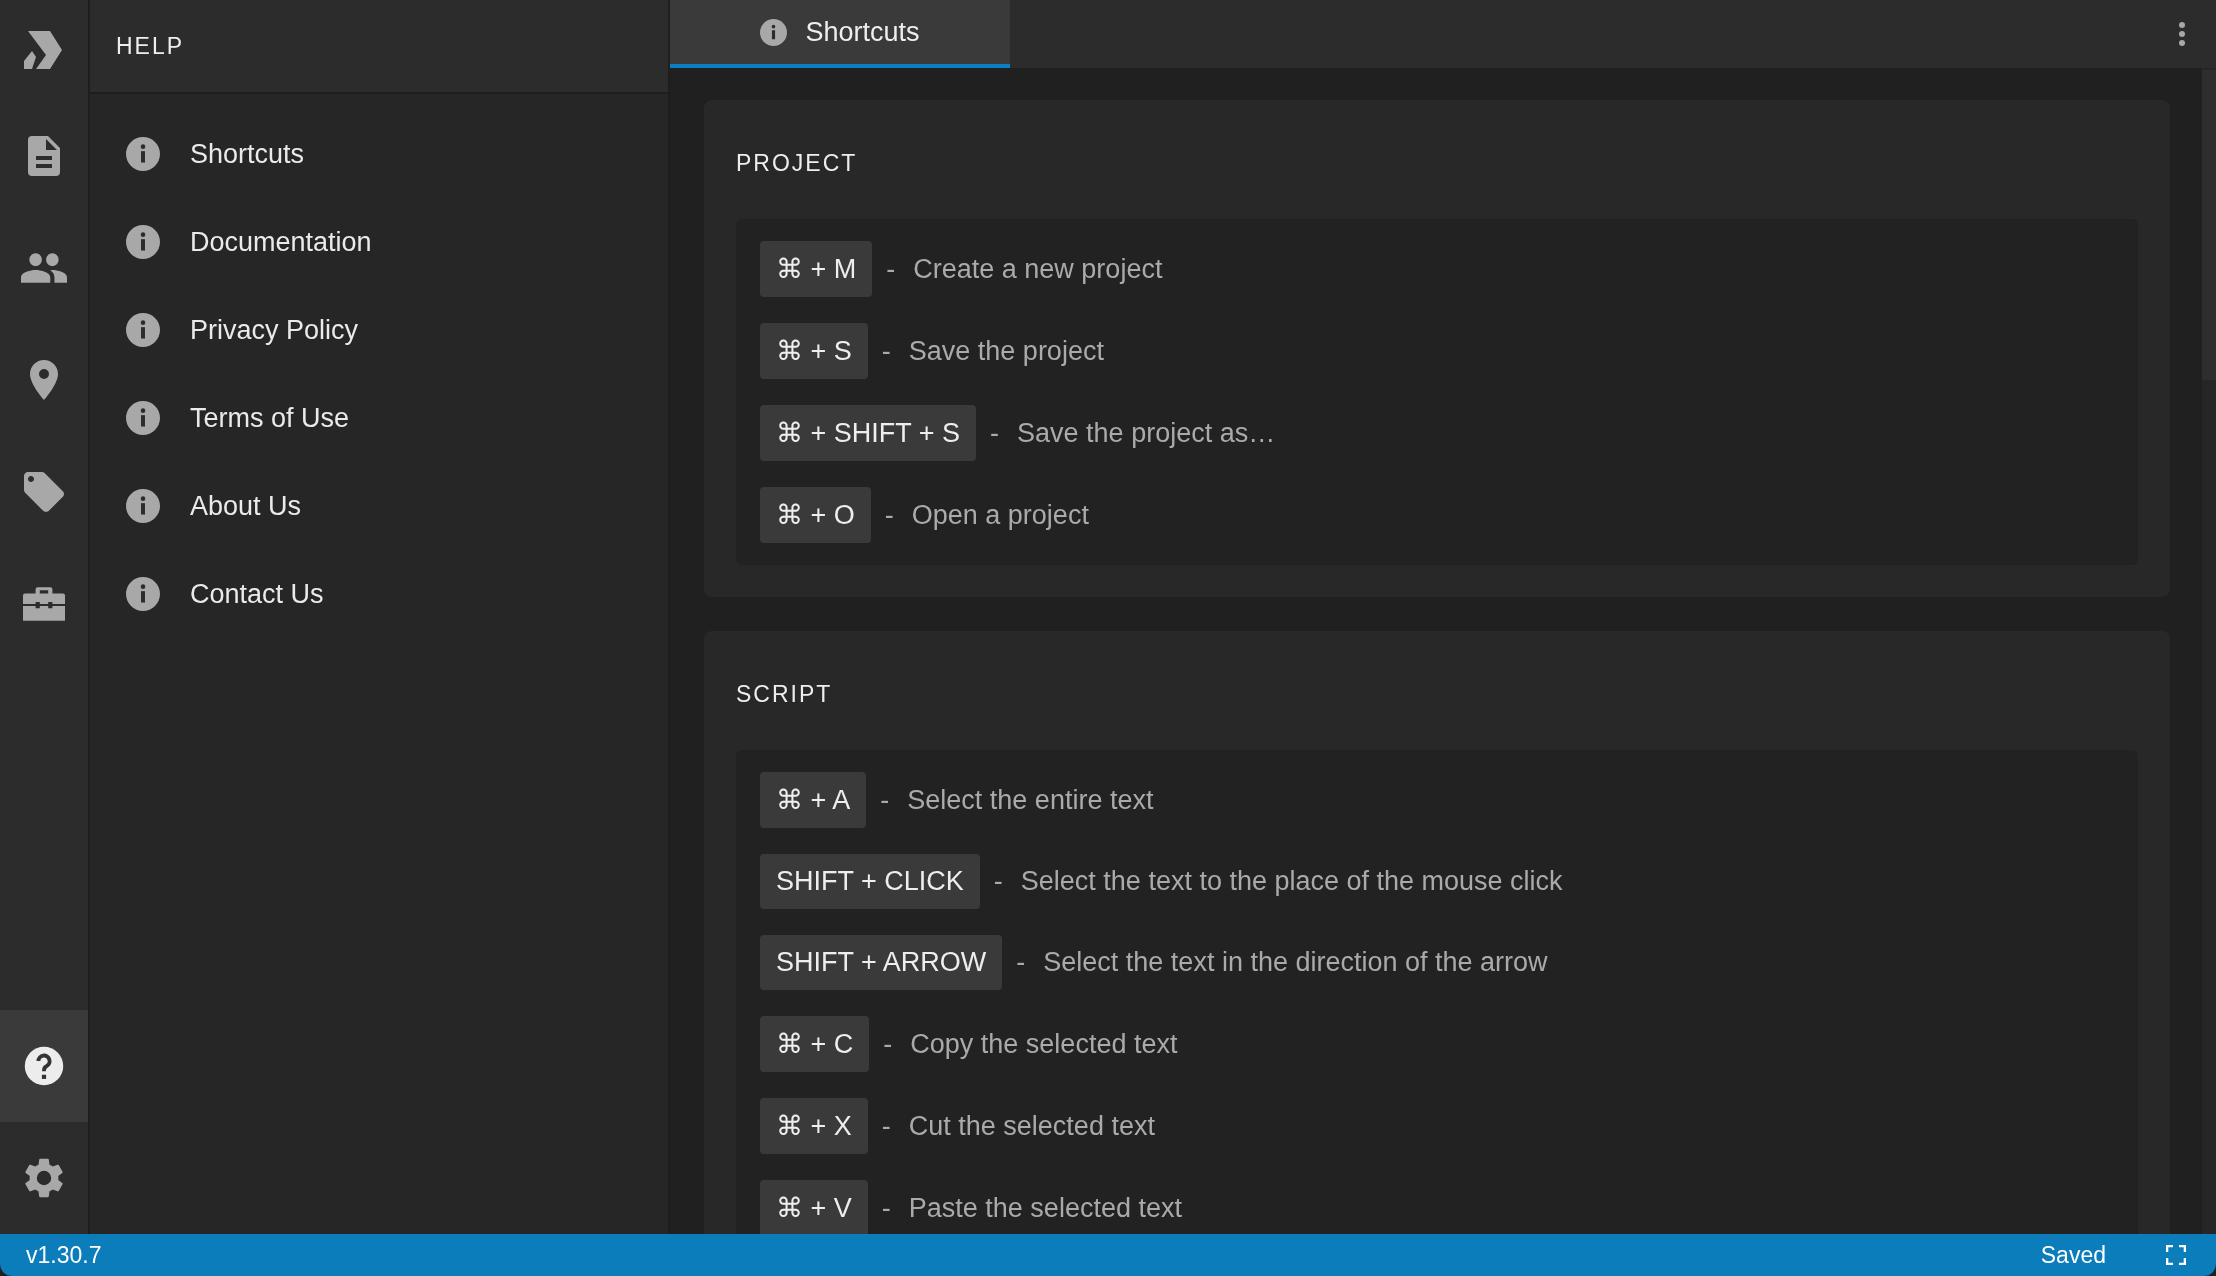 The width and height of the screenshot is (2216, 1276). What do you see at coordinates (1030, 800) in the screenshot?
I see `shortcut-description: Select the entire text` at bounding box center [1030, 800].